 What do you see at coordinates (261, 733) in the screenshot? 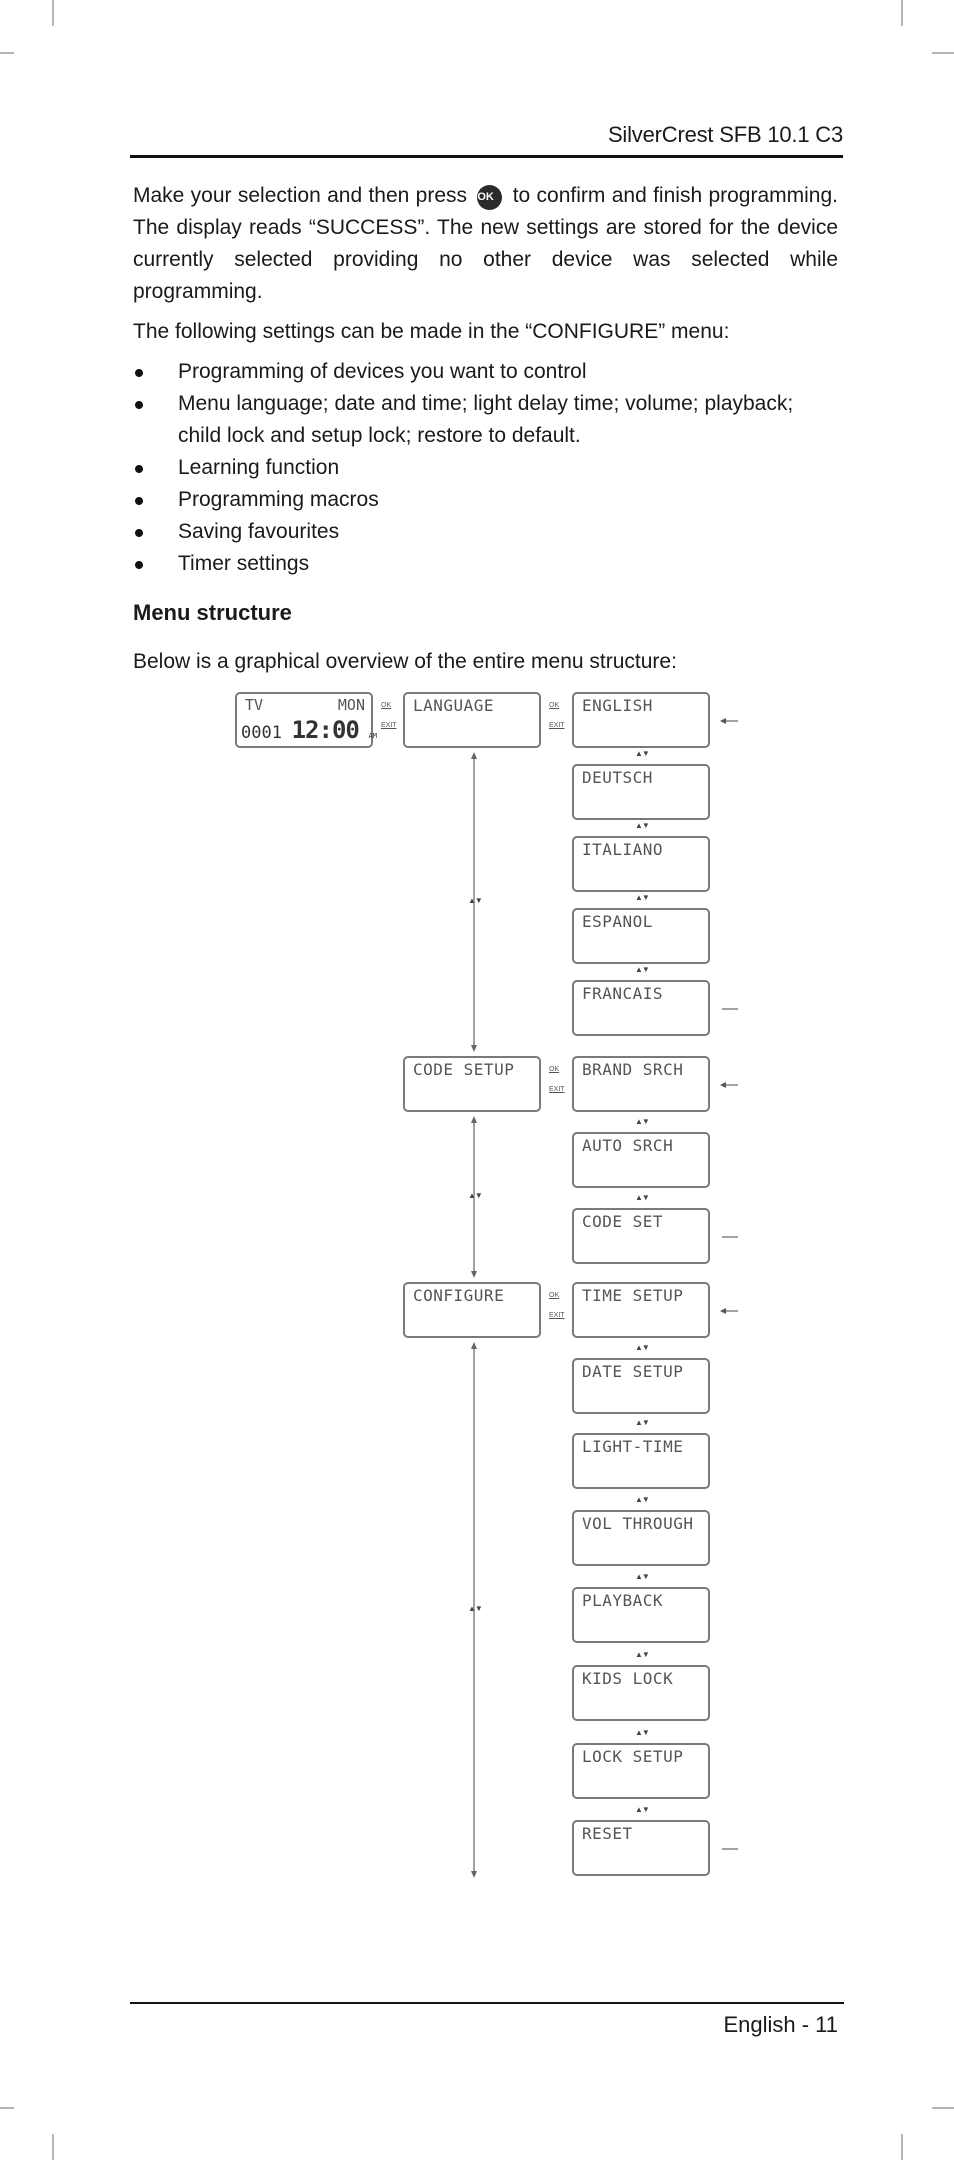
I see `display-code: 0001` at bounding box center [261, 733].